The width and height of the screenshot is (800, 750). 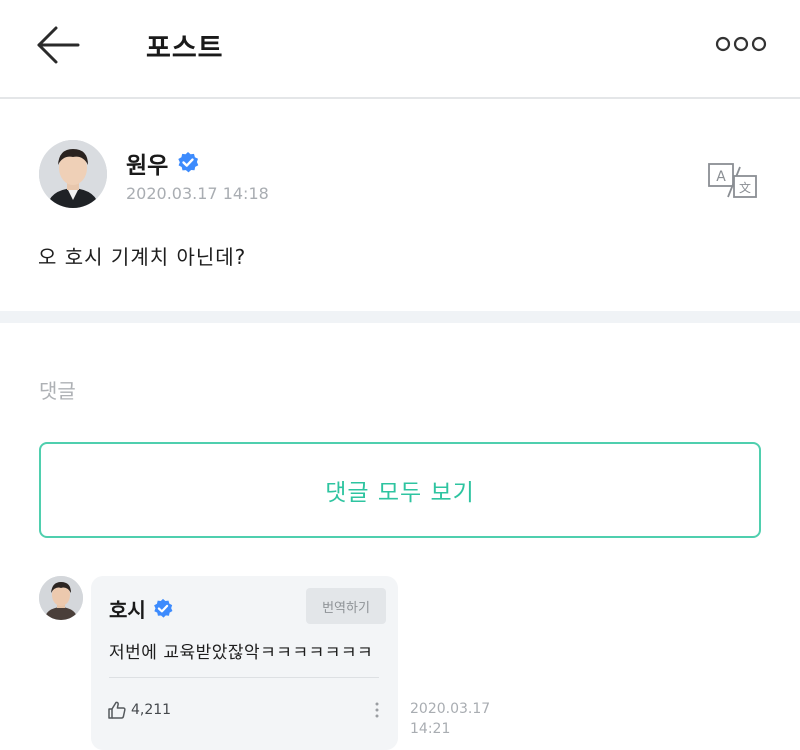 I want to click on comment-date: 2020.03.17, so click(x=450, y=709).